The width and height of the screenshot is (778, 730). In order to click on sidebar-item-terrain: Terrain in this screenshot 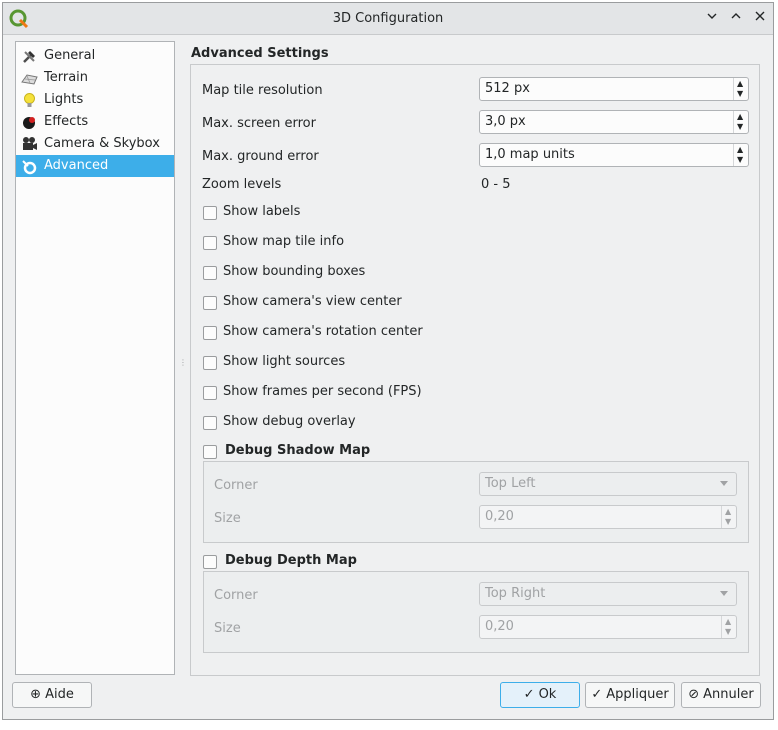, I will do `click(95, 78)`.